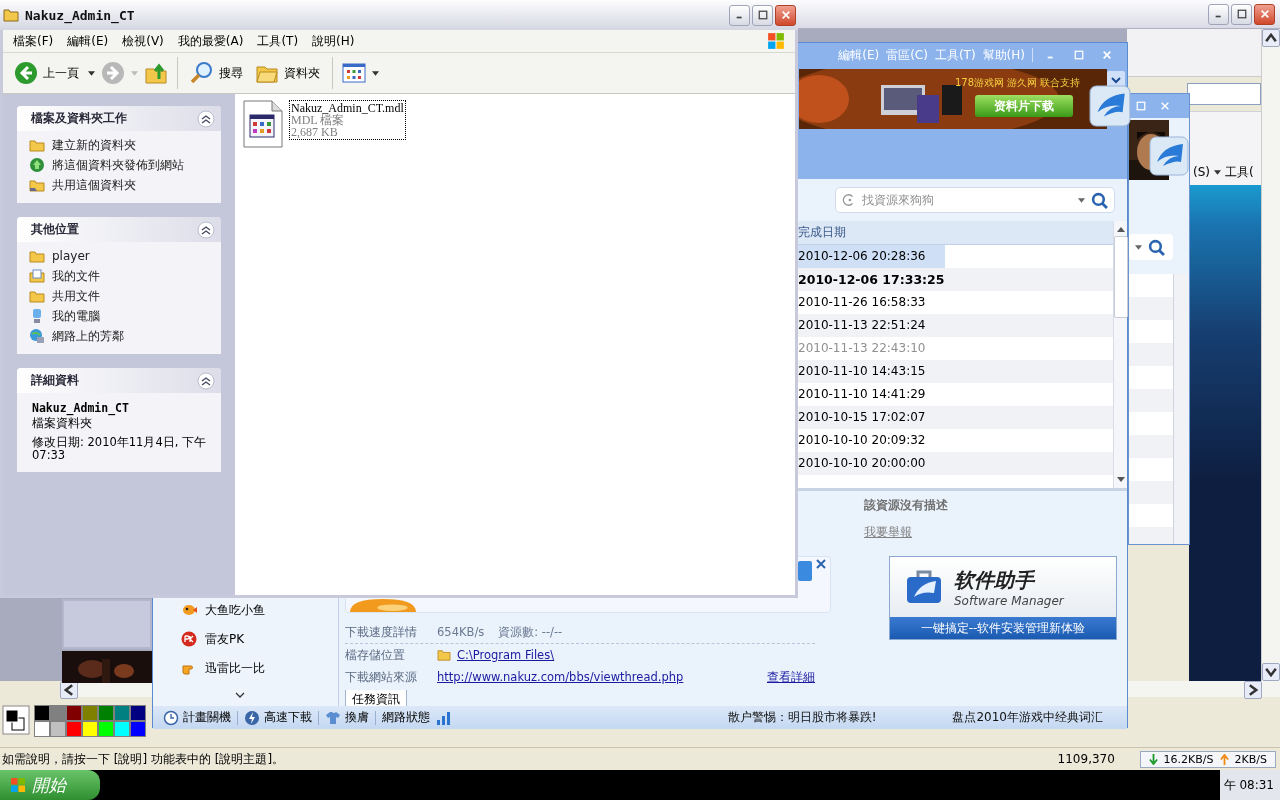 This screenshot has width=1280, height=800. What do you see at coordinates (872, 417) in the screenshot?
I see `list-row: 2010-10-15 17:02:07` at bounding box center [872, 417].